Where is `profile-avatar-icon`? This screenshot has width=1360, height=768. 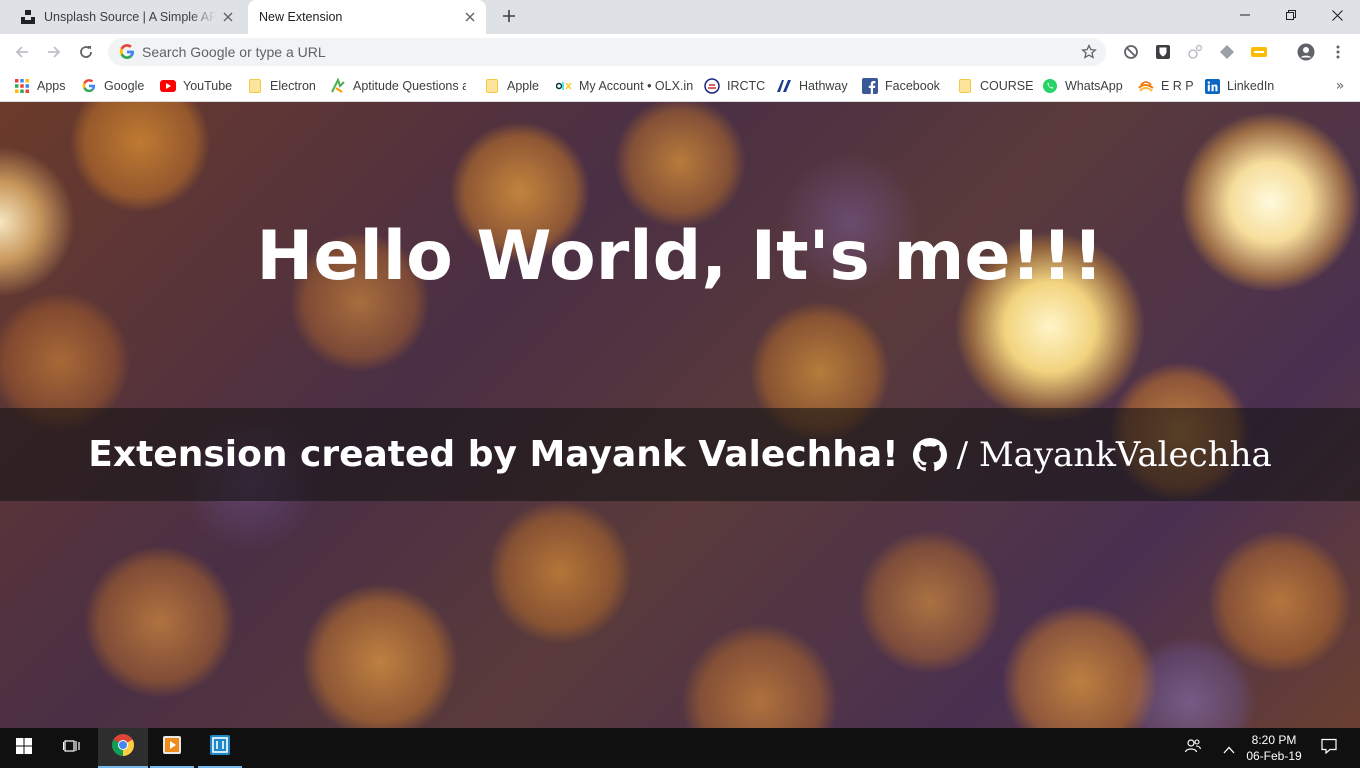
profile-avatar-icon is located at coordinates (1306, 52).